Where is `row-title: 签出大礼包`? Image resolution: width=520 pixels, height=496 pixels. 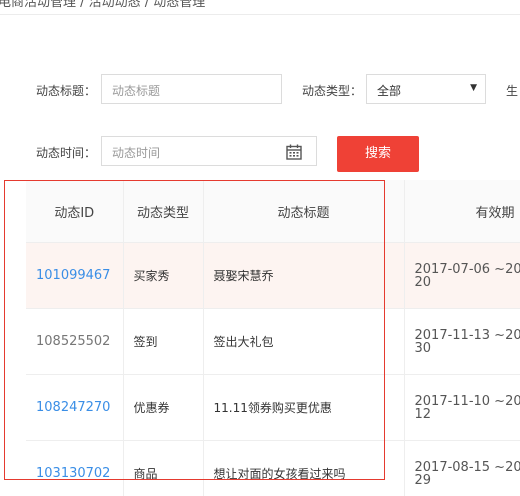
row-title: 签出大礼包 is located at coordinates (304, 341).